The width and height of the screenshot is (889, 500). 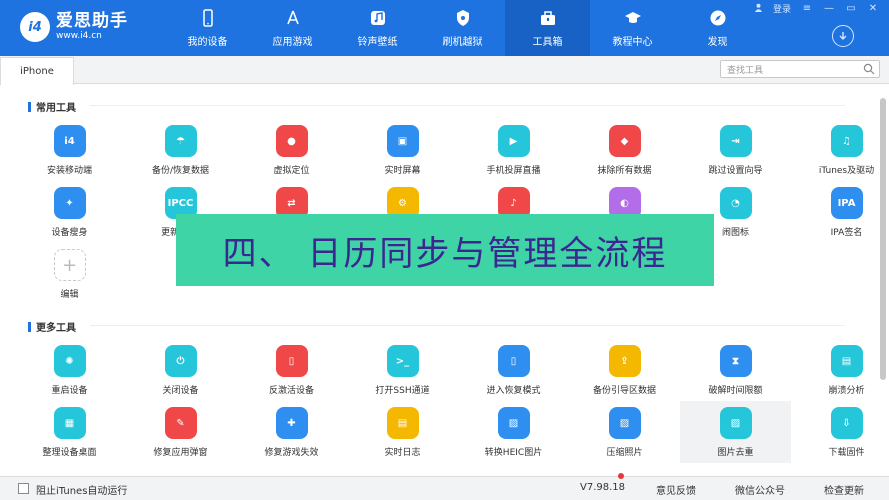 What do you see at coordinates (402, 171) in the screenshot?
I see `tool-label: 实时屏幕` at bounding box center [402, 171].